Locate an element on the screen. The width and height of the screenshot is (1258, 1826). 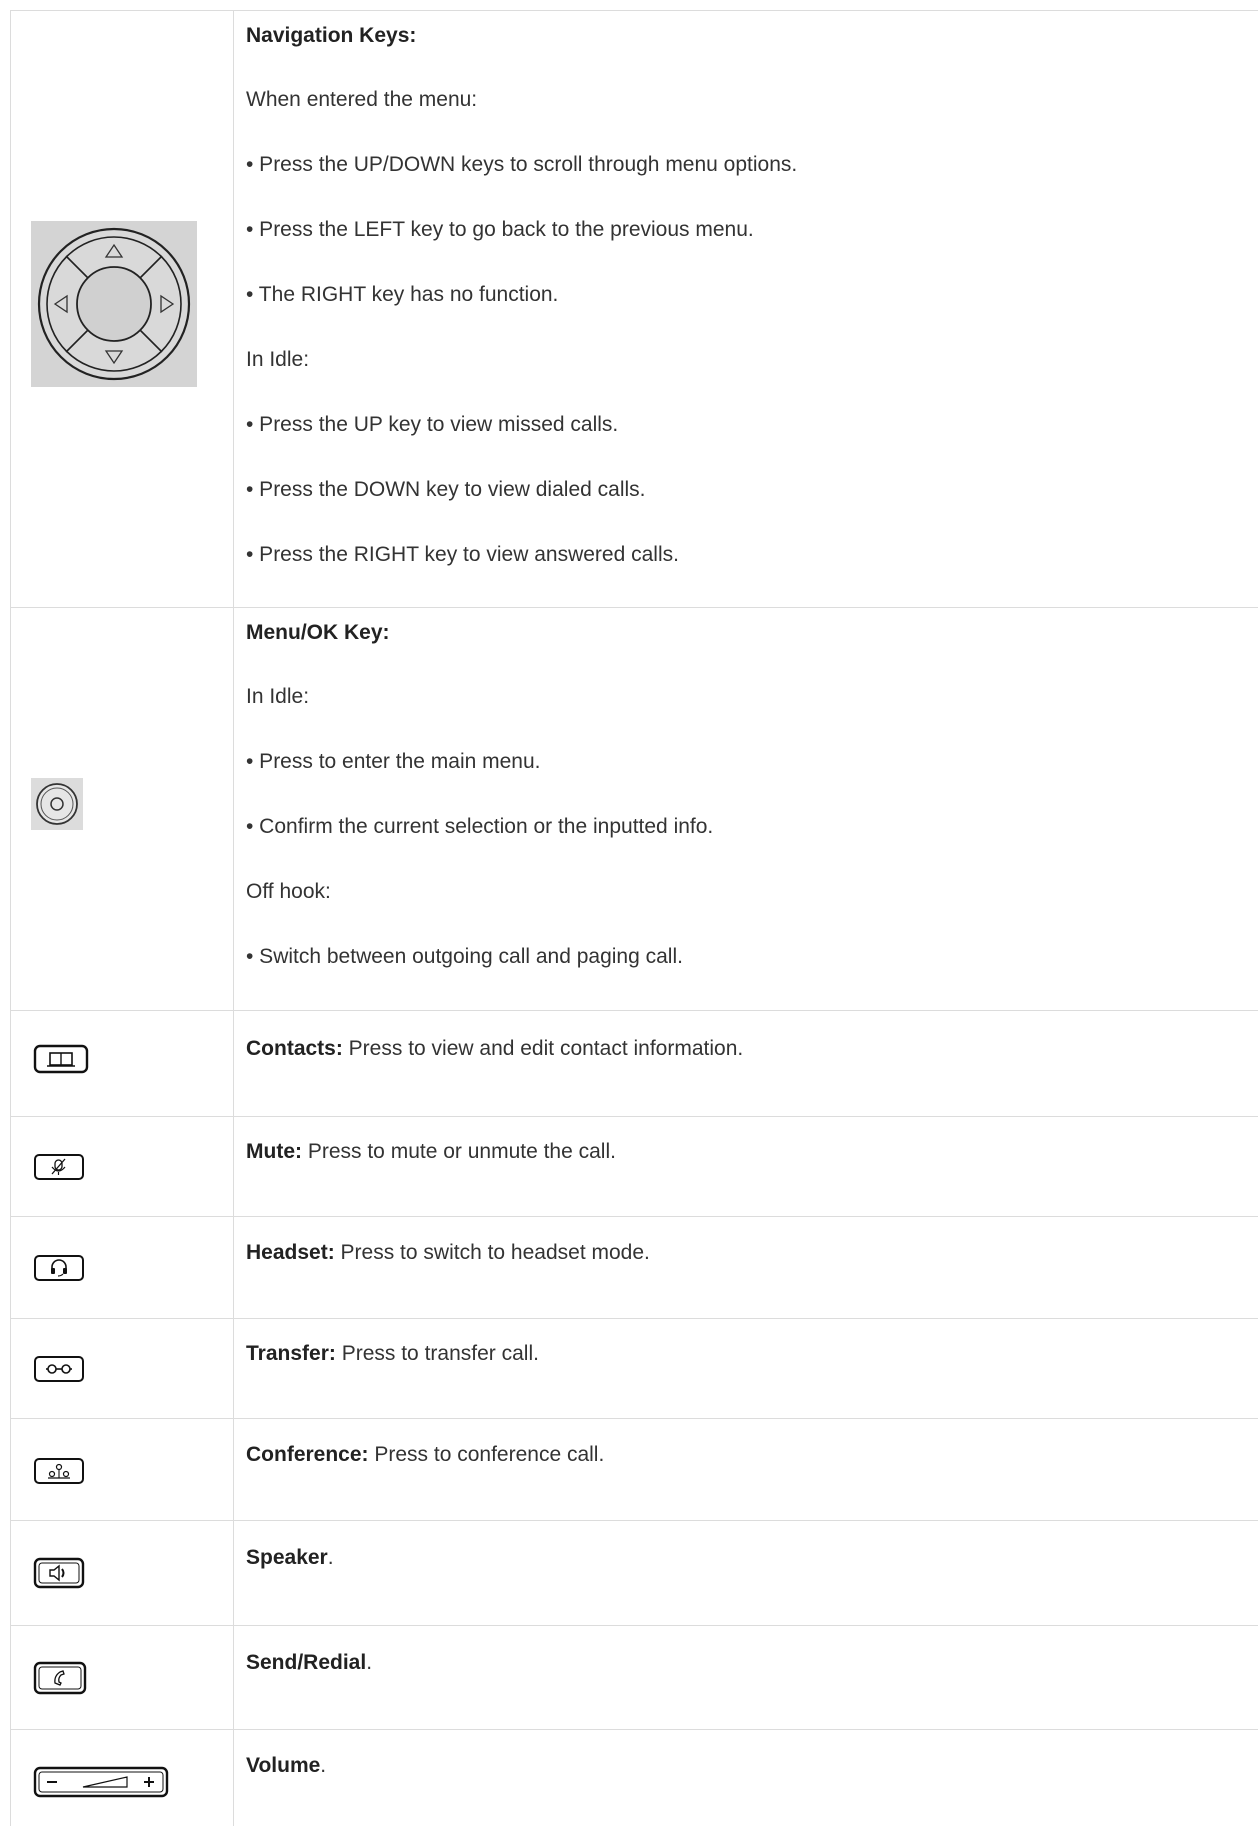
speaker-text-cell: Speaker. is located at coordinates (747, 1573).